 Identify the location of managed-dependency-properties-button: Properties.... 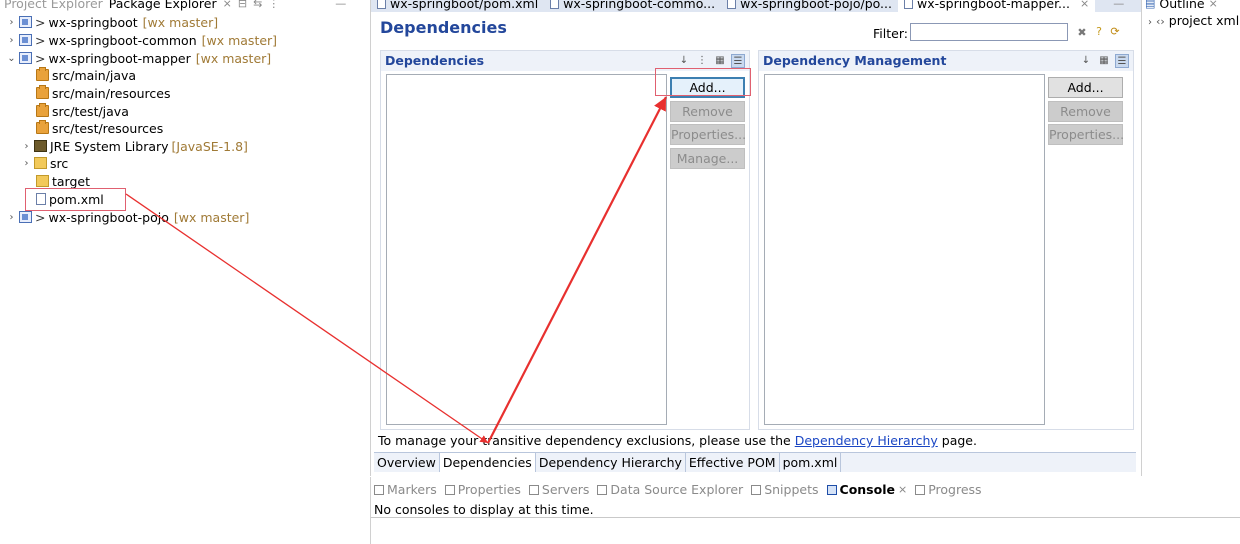
(1086, 134).